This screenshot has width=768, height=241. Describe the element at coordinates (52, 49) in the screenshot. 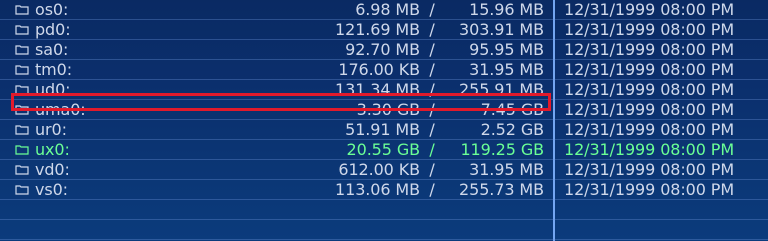

I see `drive-name: sa0:` at that location.